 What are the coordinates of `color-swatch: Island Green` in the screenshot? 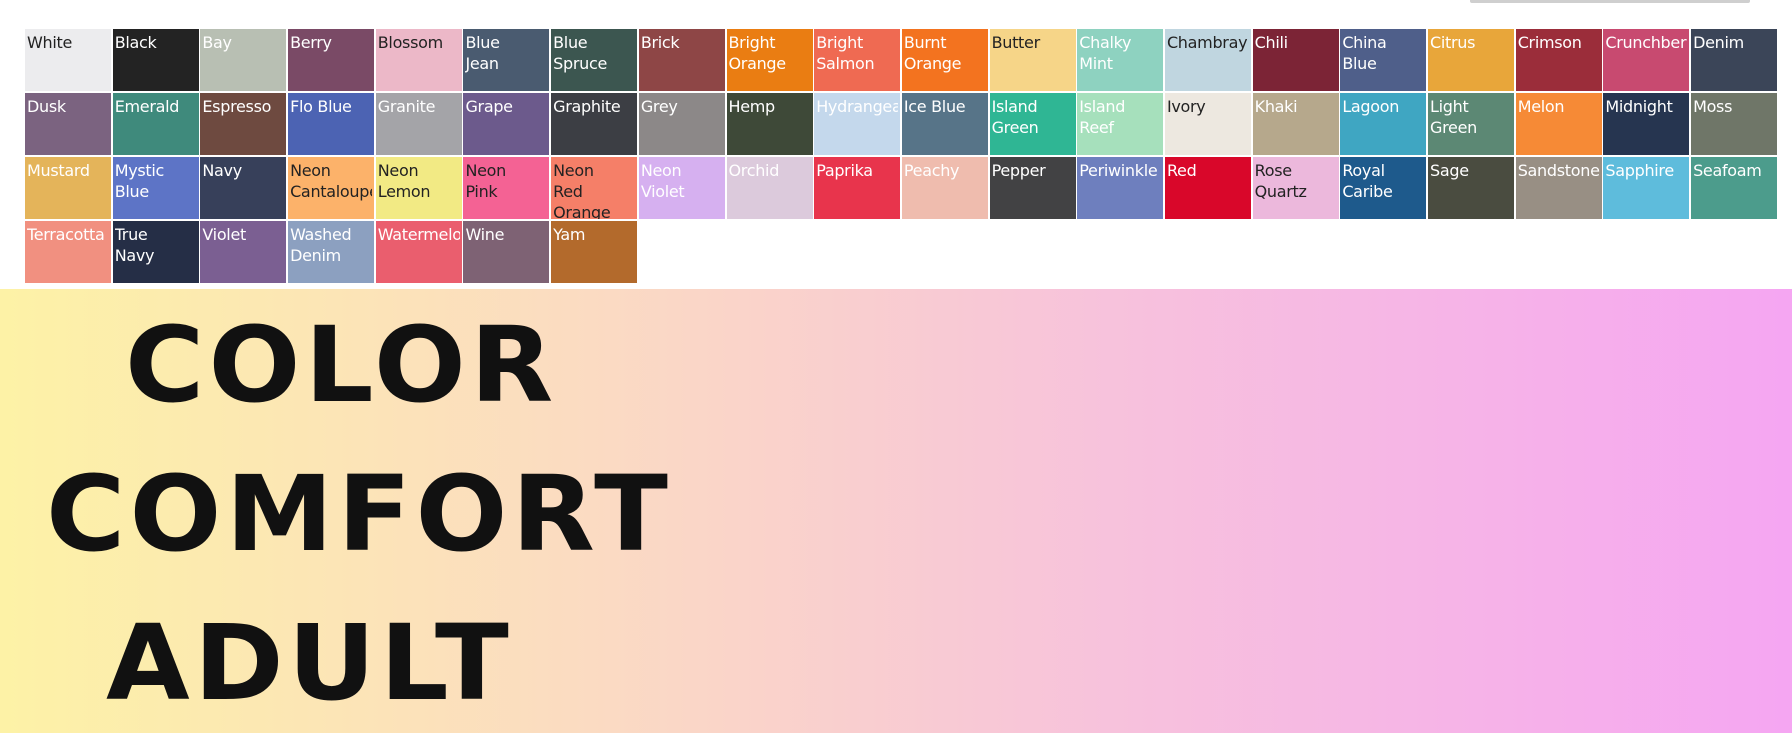 It's located at (1032, 124).